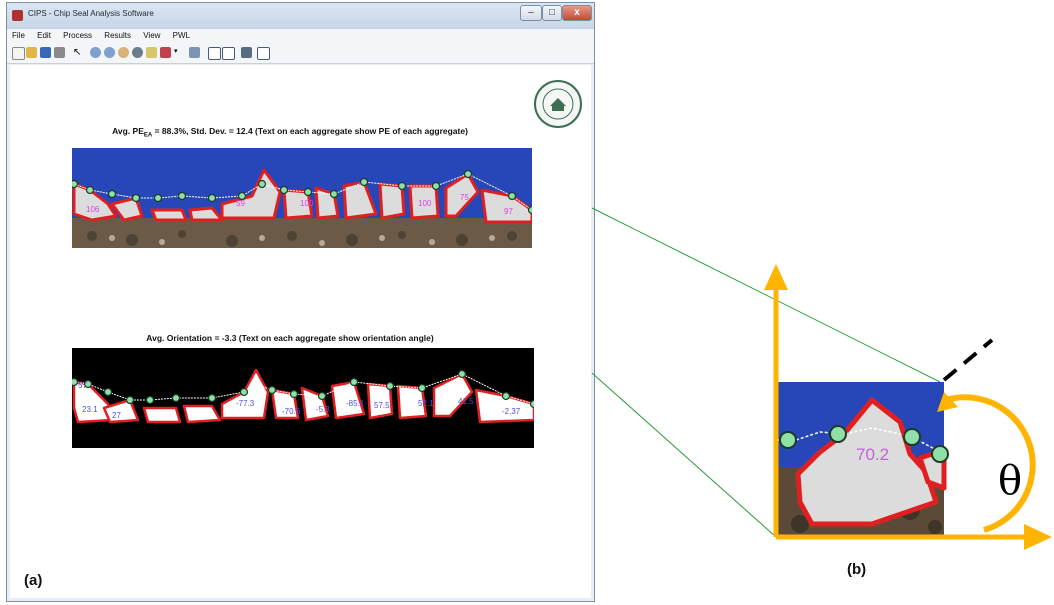 This screenshot has width=1054, height=605. I want to click on zoom-inset-figure: 70.2 θ, so click(908, 407).